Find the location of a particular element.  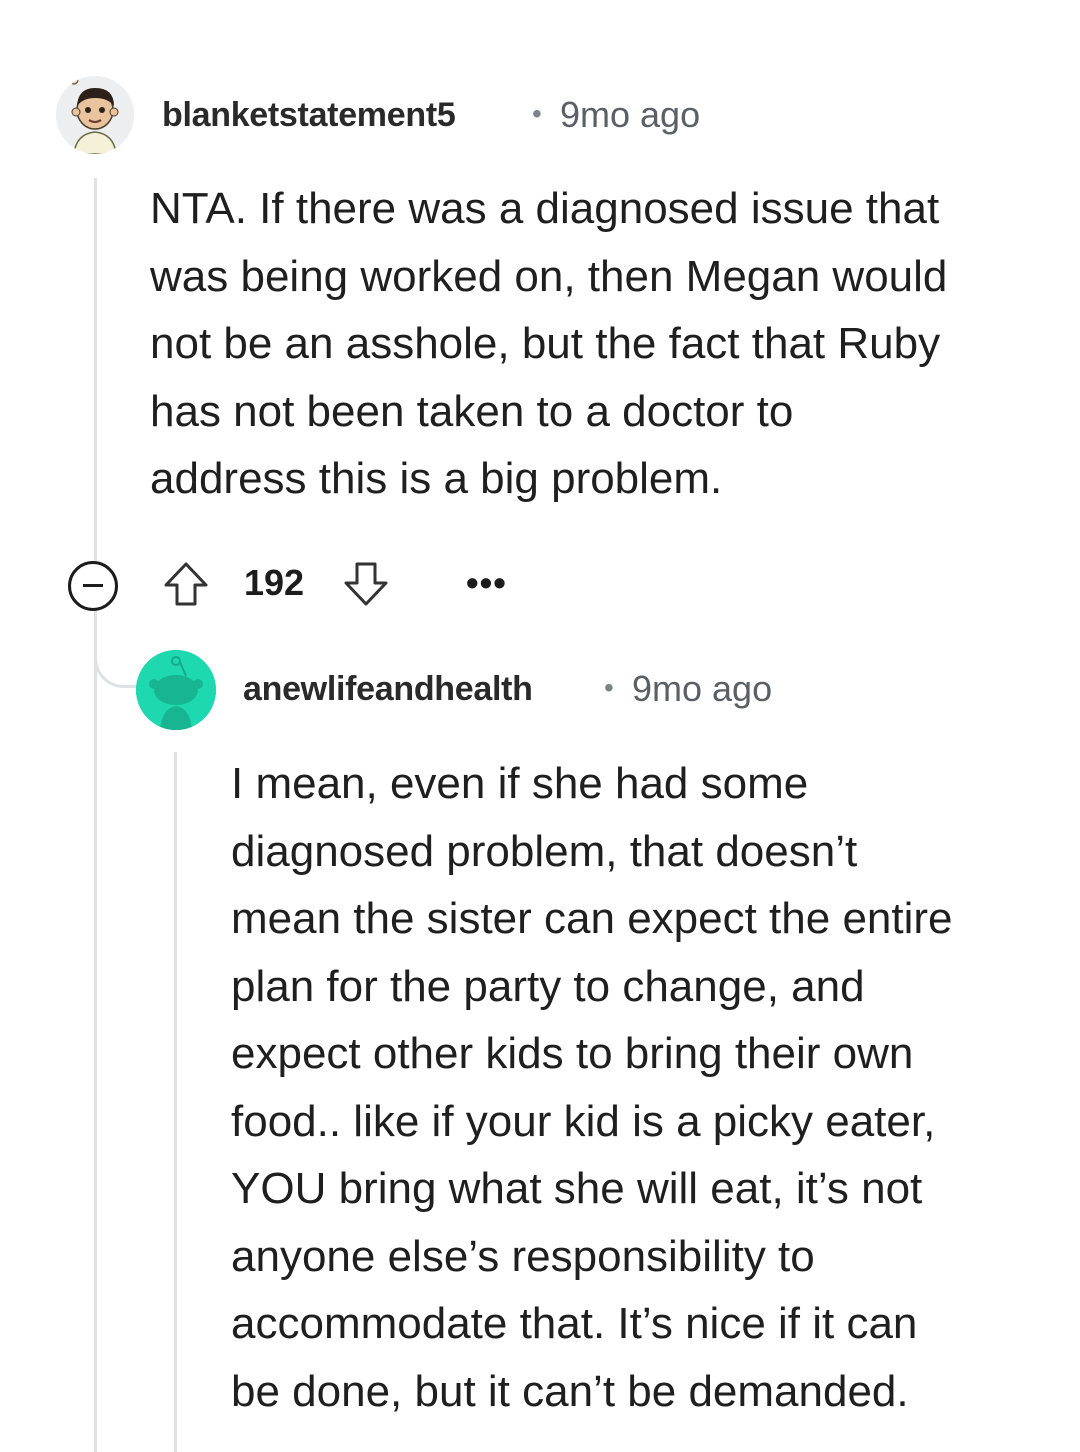

snoo-icon is located at coordinates (176, 690).